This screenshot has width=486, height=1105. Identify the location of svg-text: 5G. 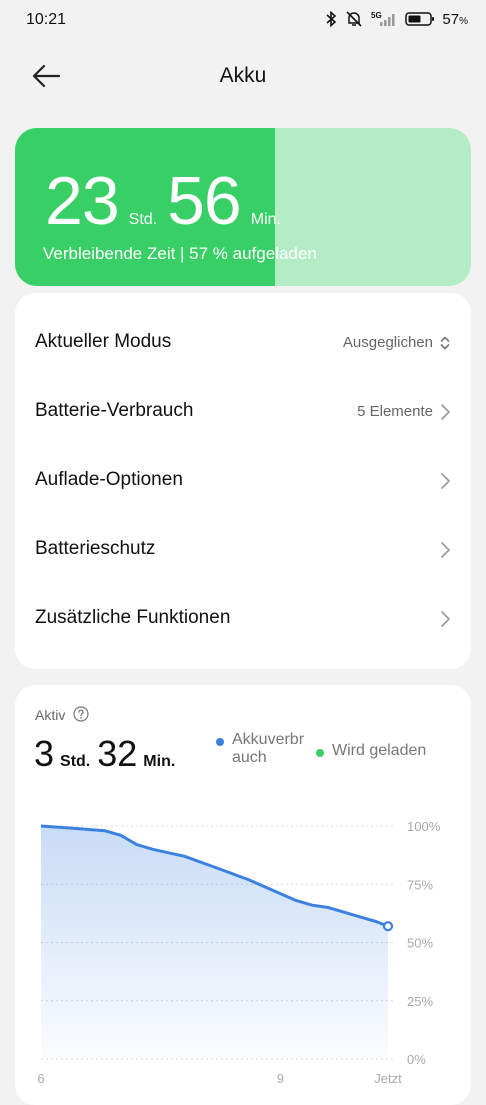
(376, 15).